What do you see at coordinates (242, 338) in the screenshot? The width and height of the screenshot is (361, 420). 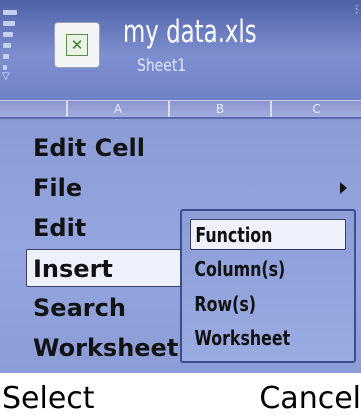 I see `submenu-item-label: Worksheet` at bounding box center [242, 338].